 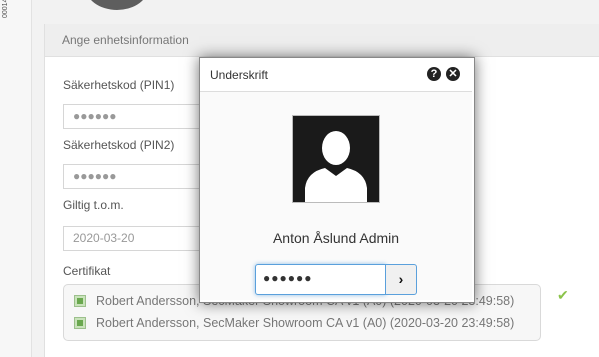 What do you see at coordinates (117, 5) in the screenshot?
I see `avatar` at bounding box center [117, 5].